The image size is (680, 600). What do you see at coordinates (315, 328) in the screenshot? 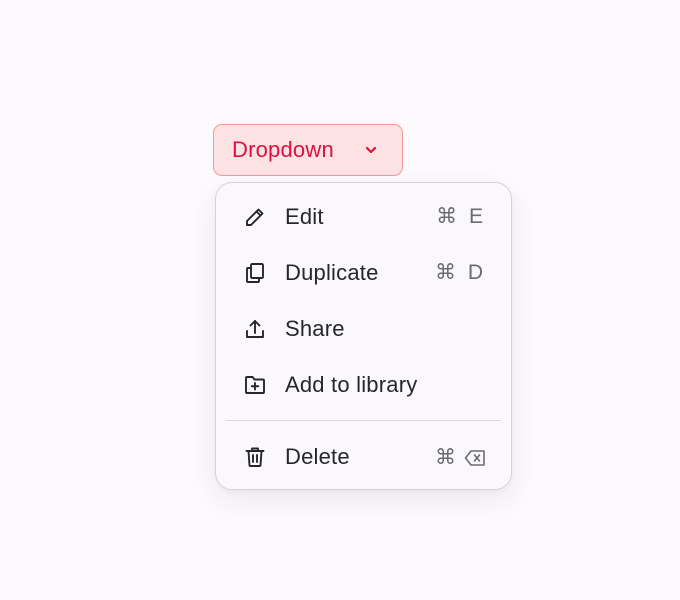
I see `menu-item-label: Share` at bounding box center [315, 328].